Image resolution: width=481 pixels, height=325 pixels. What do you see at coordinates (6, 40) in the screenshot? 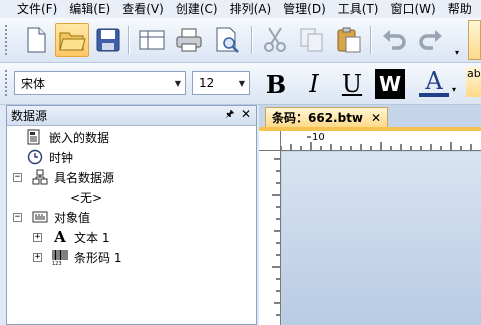
I see `toolbar-grip` at bounding box center [6, 40].